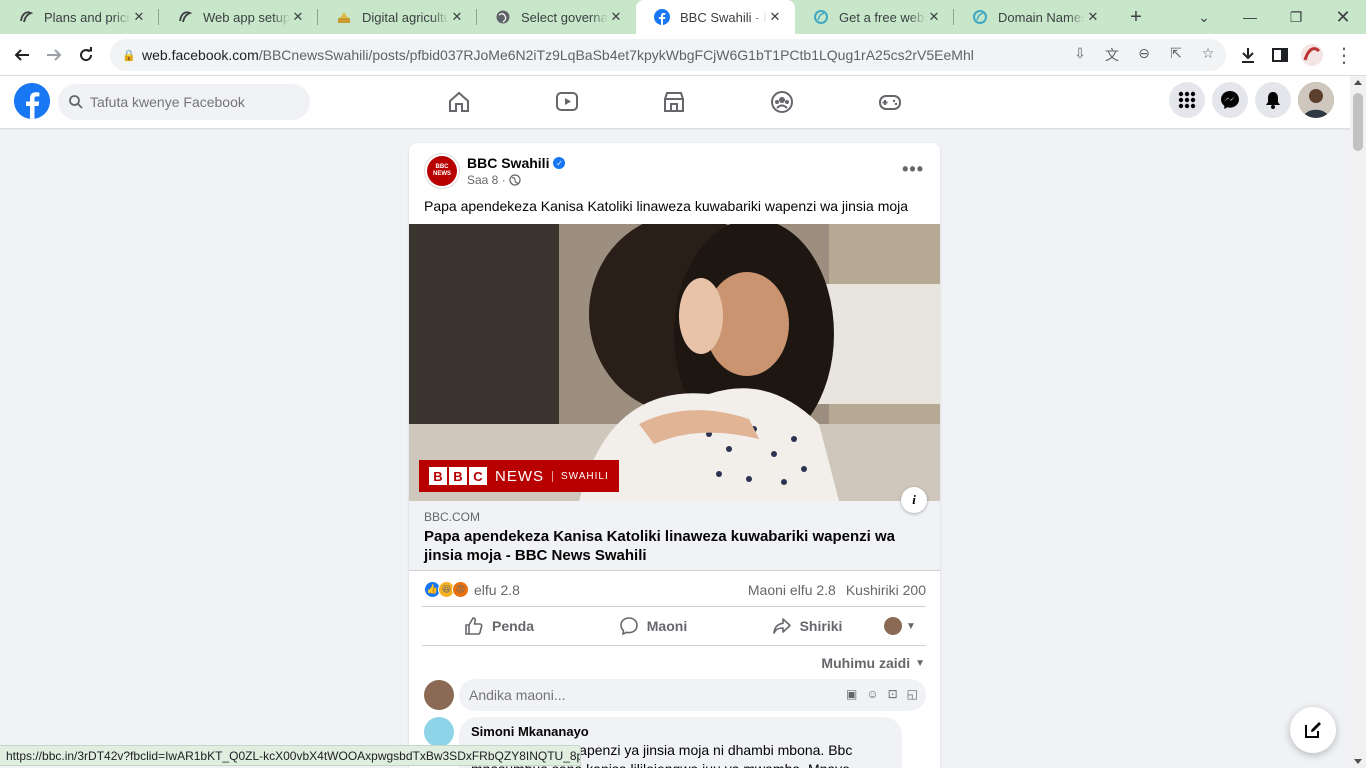  I want to click on share-button: Shiriki, so click(807, 626).